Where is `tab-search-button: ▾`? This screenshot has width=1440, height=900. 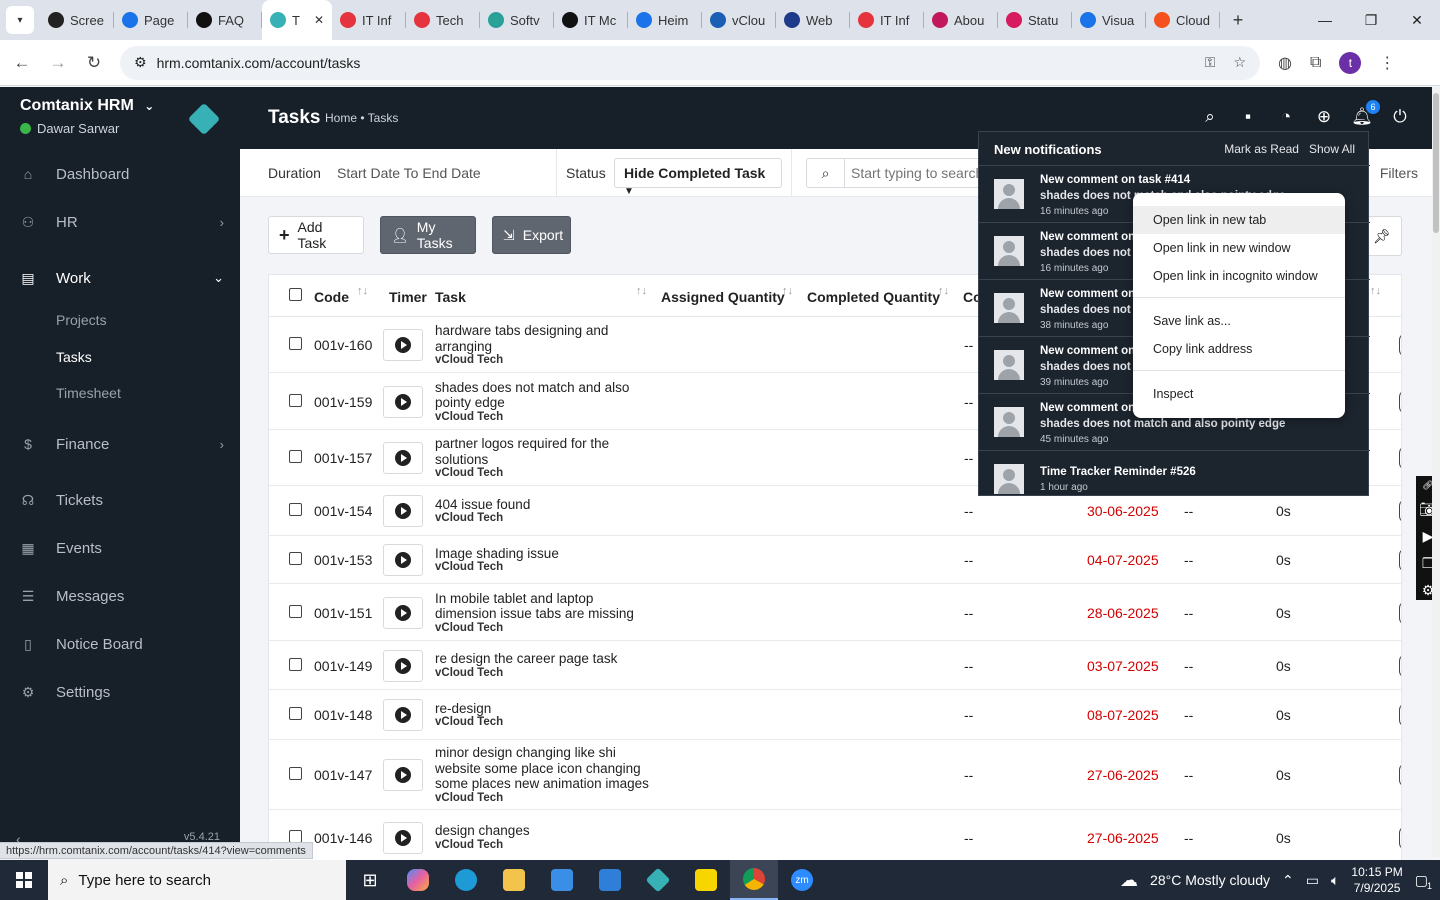 tab-search-button: ▾ is located at coordinates (20, 20).